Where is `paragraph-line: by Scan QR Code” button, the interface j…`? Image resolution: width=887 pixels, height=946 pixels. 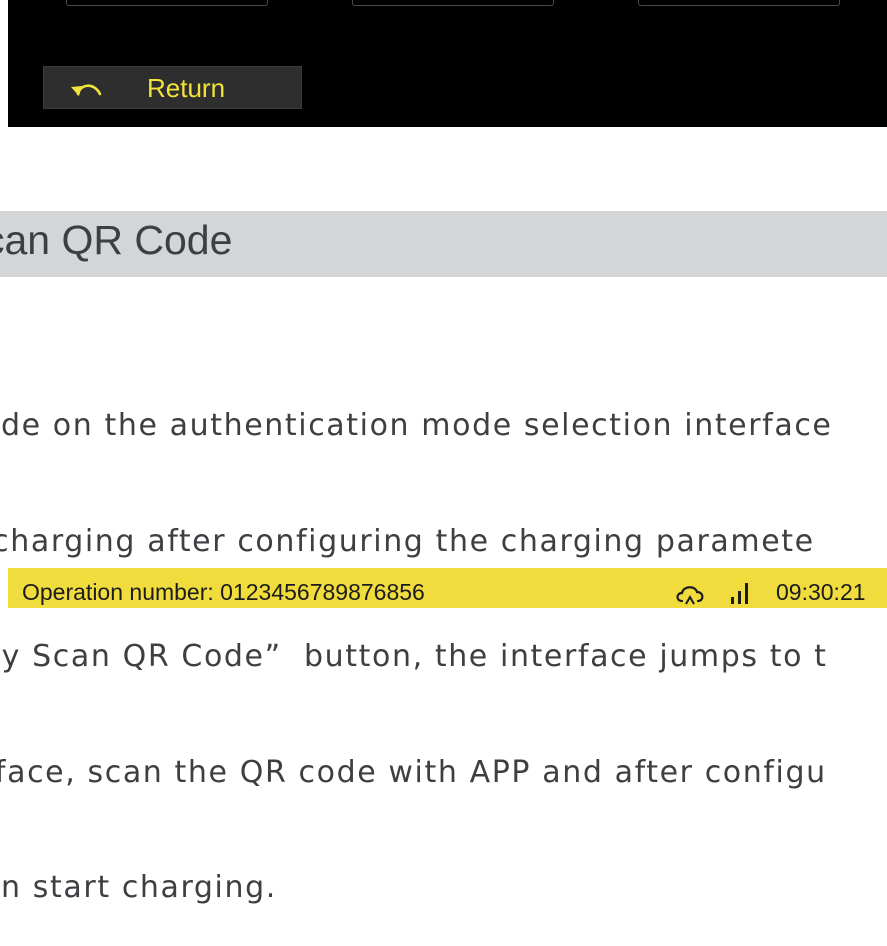 paragraph-line: by Scan QR Code” button, the interface j… is located at coordinates (414, 656).